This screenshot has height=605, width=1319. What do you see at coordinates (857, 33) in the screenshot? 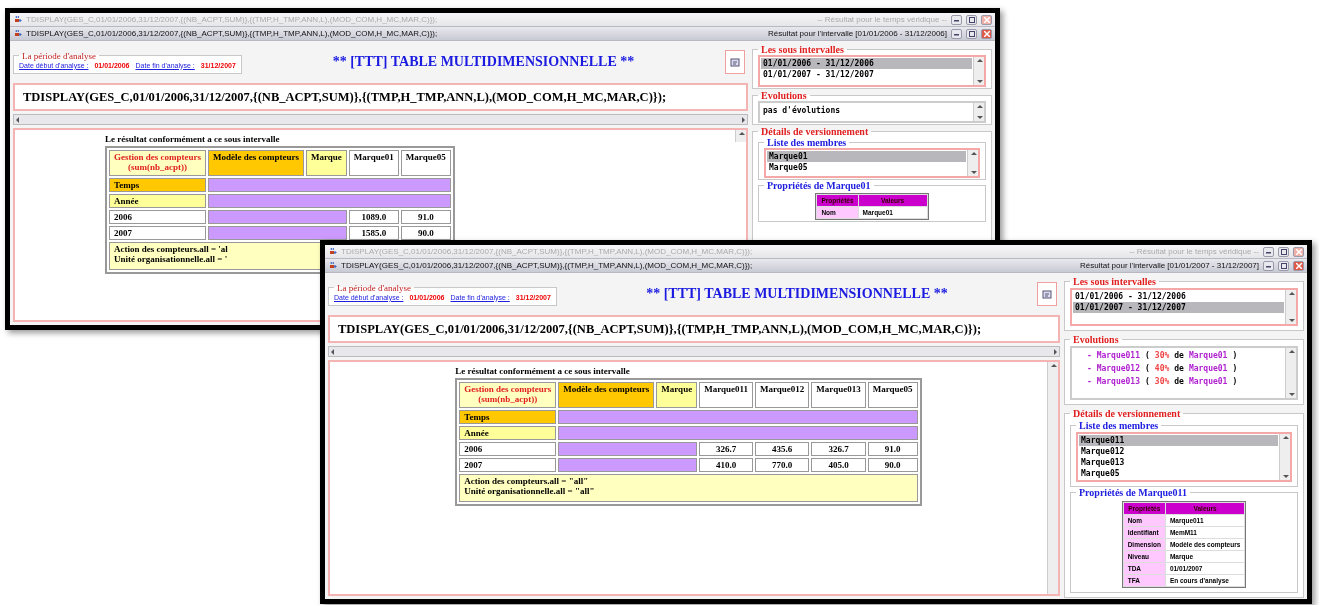
I see `window-status: Résultat pour l'intervalle [01/01/2006 - 31/12/2006]` at bounding box center [857, 33].